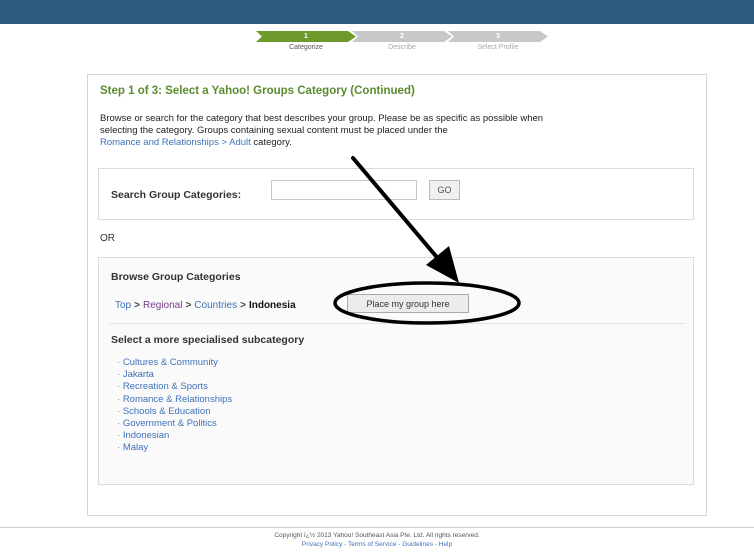 The image size is (754, 558). I want to click on subcategory-item: · Romance & Relationships, so click(175, 399).